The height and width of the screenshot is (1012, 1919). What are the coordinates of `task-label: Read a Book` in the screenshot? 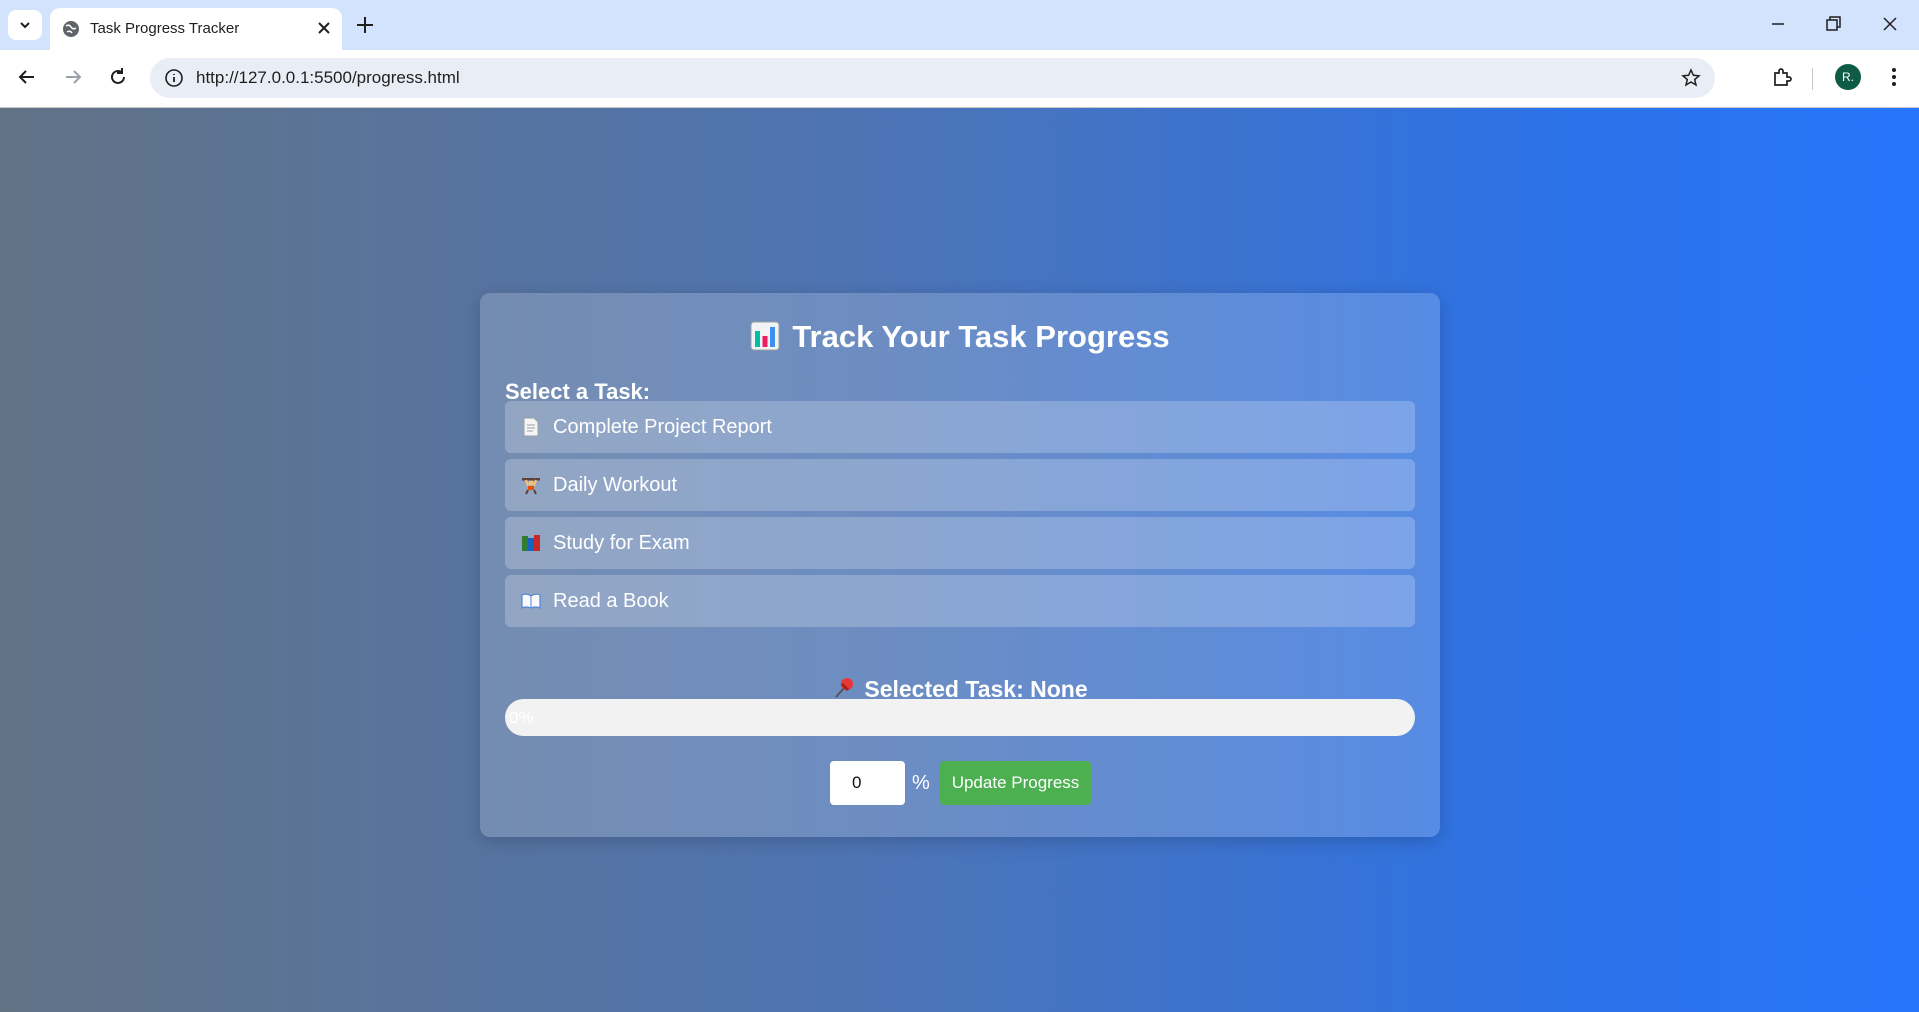 It's located at (611, 600).